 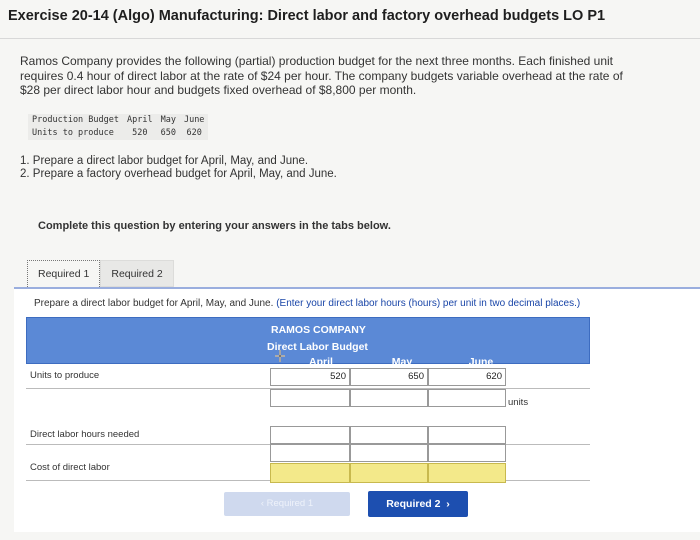 What do you see at coordinates (467, 473) in the screenshot?
I see `input-cost-june` at bounding box center [467, 473].